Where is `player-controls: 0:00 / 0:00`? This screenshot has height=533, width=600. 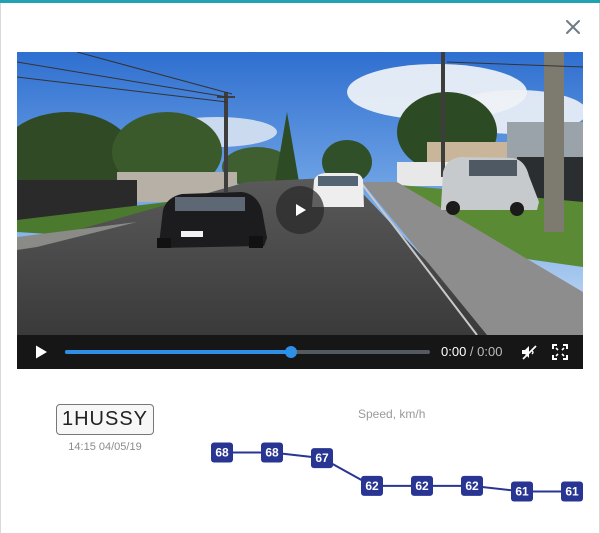 player-controls: 0:00 / 0:00 is located at coordinates (300, 352).